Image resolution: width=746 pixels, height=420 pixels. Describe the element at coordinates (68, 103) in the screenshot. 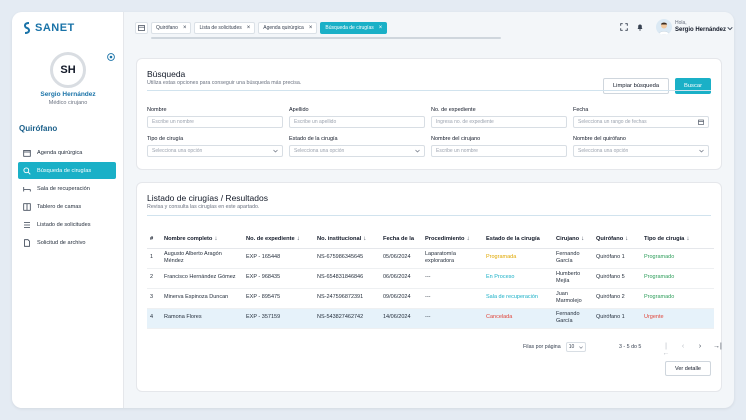

I see `user-role: Médico cirujano` at that location.